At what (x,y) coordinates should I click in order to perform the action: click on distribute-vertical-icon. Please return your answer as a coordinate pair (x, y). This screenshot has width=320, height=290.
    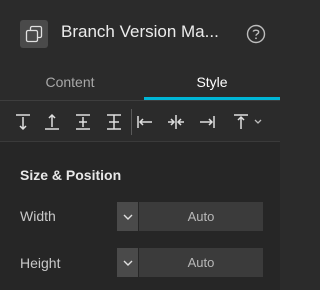
    Looking at the image, I should click on (114, 122).